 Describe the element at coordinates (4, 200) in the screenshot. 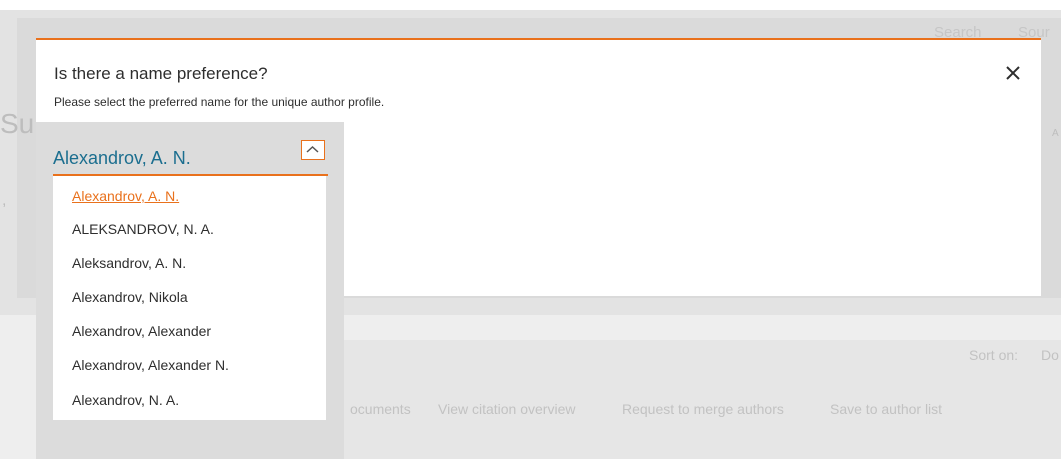

I see `background-comma: ,` at that location.